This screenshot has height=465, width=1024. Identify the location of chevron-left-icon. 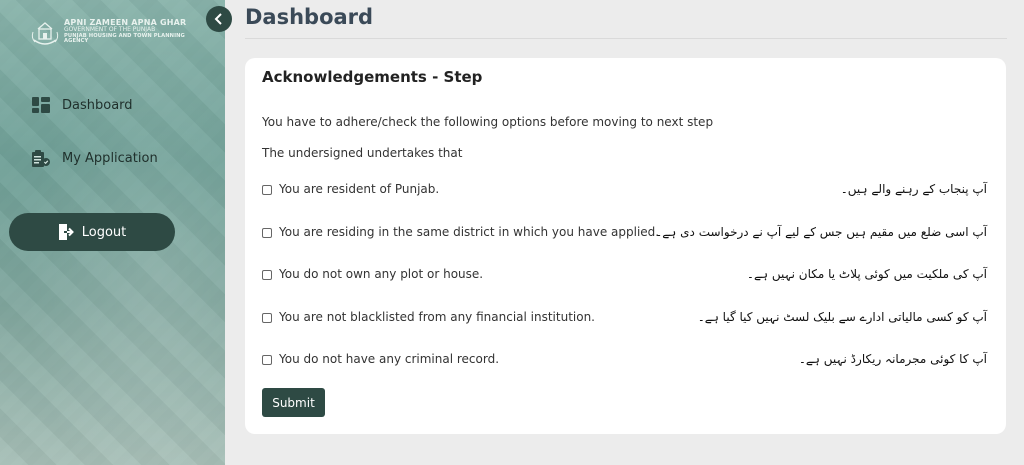
(218, 19).